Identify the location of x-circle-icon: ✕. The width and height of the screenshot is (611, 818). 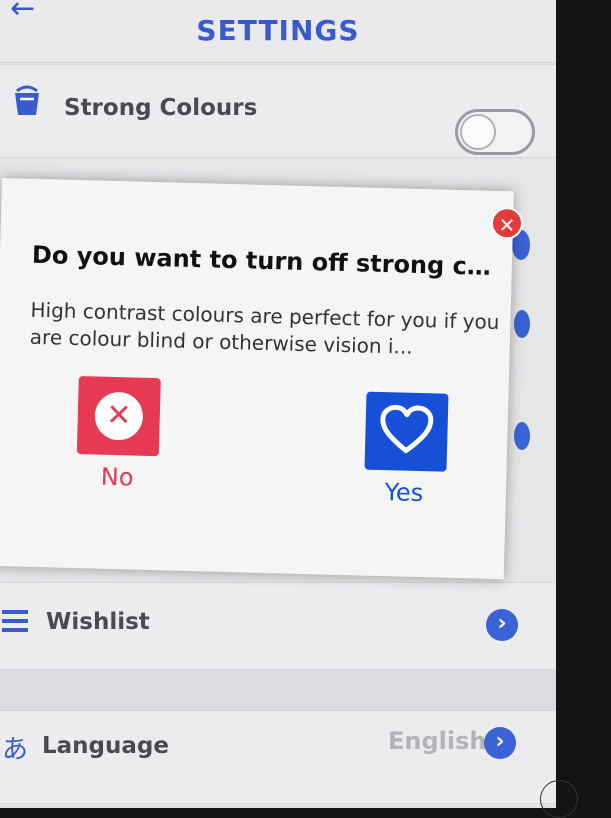
(119, 416).